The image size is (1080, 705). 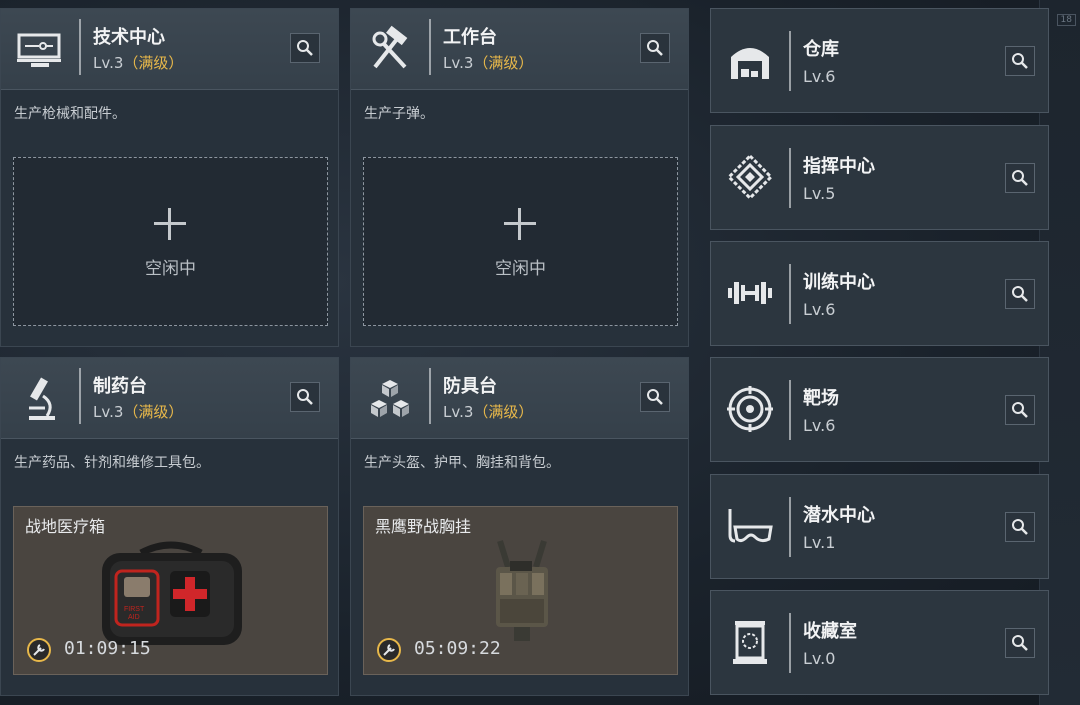 I want to click on production-slot: 黑鹰野战胸挂 05:09:22, so click(x=520, y=590).